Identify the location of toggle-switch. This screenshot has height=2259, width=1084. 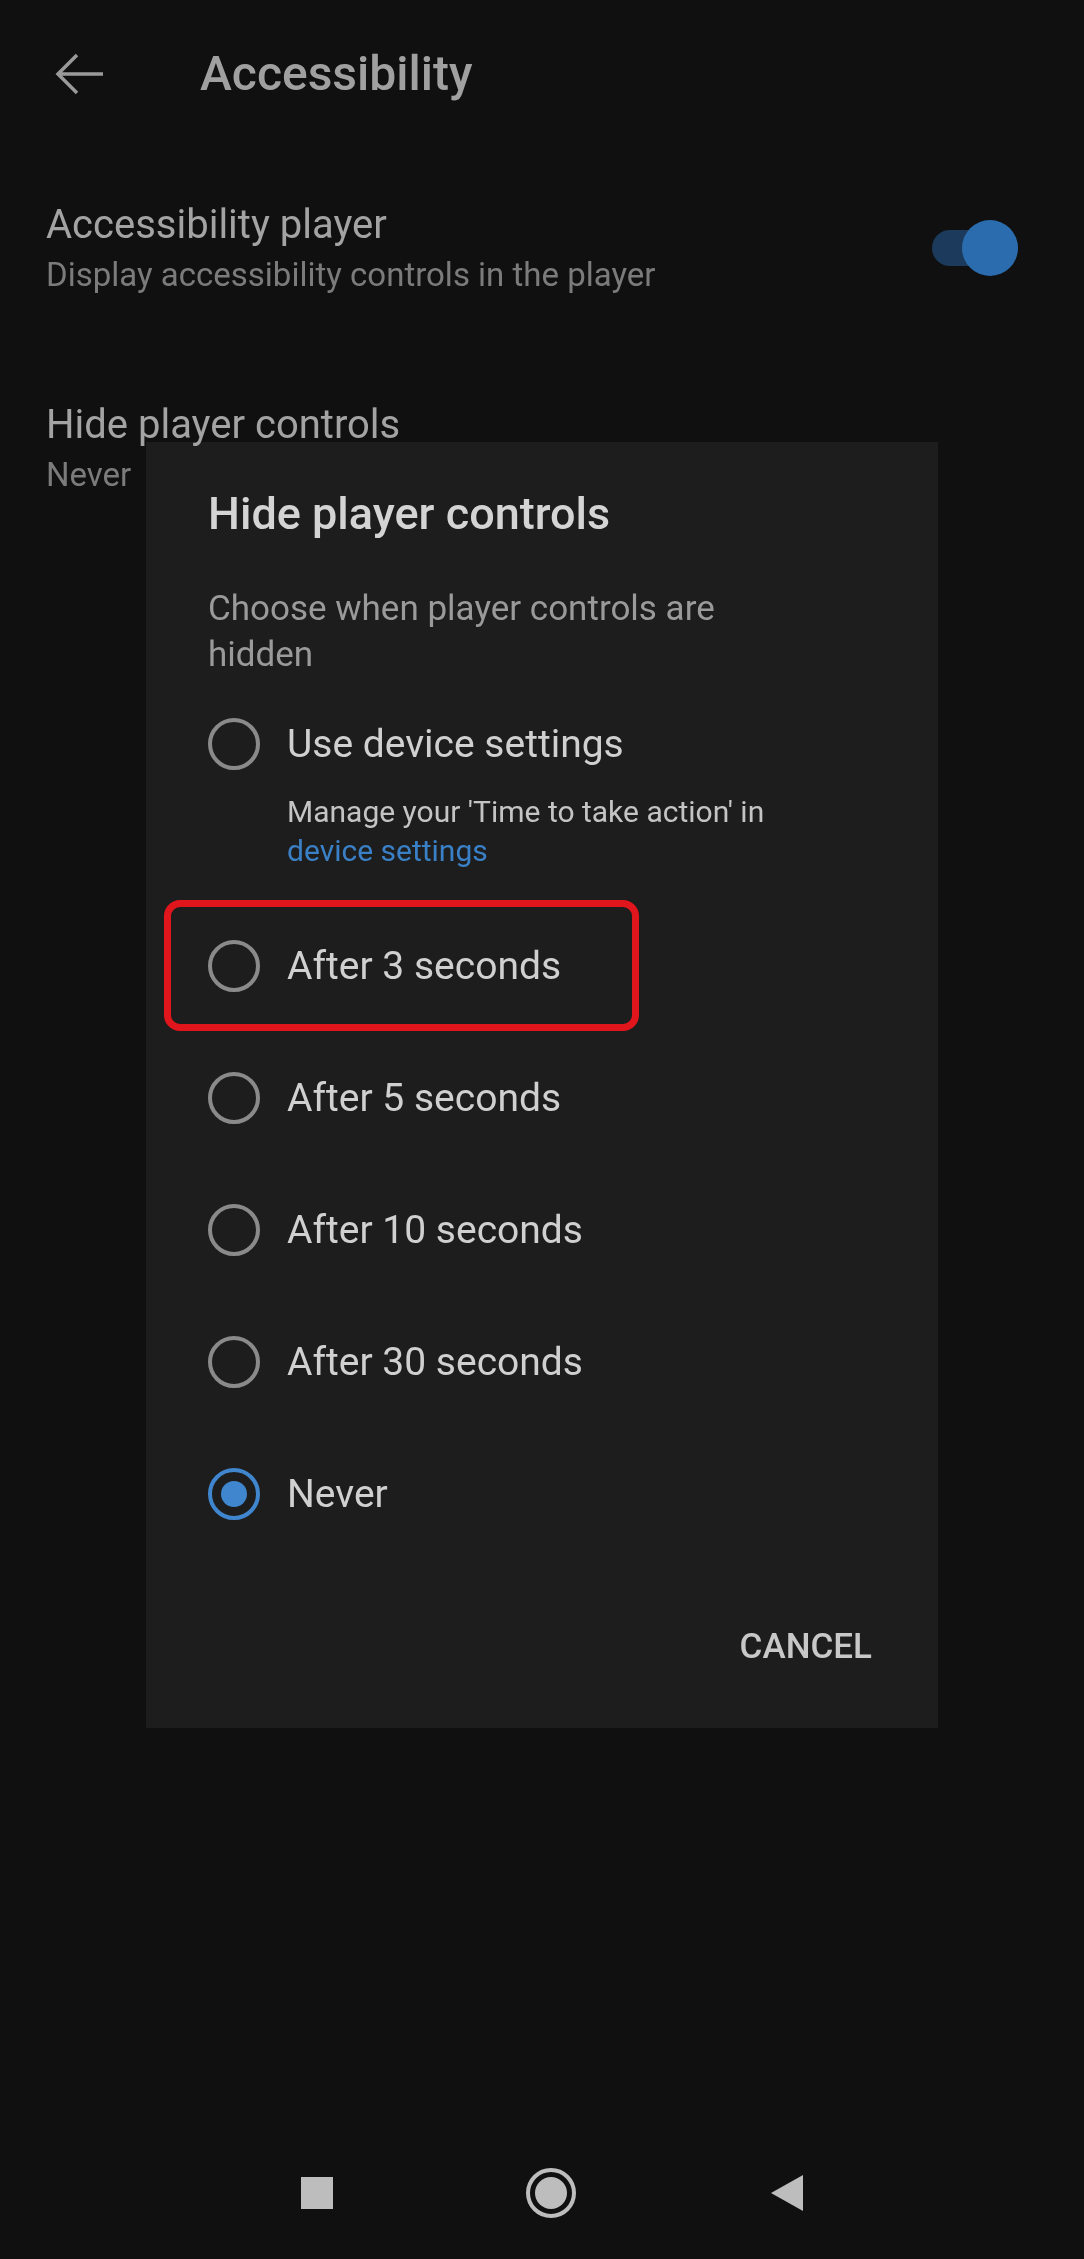
(975, 248).